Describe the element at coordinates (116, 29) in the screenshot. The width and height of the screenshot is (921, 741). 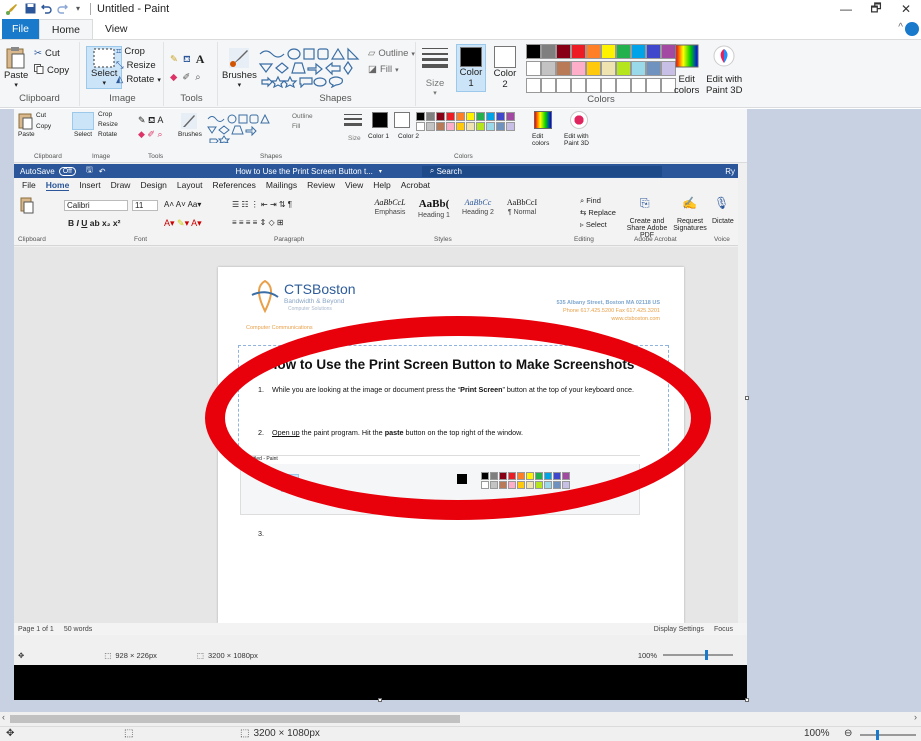
I see `tab-view: View` at that location.